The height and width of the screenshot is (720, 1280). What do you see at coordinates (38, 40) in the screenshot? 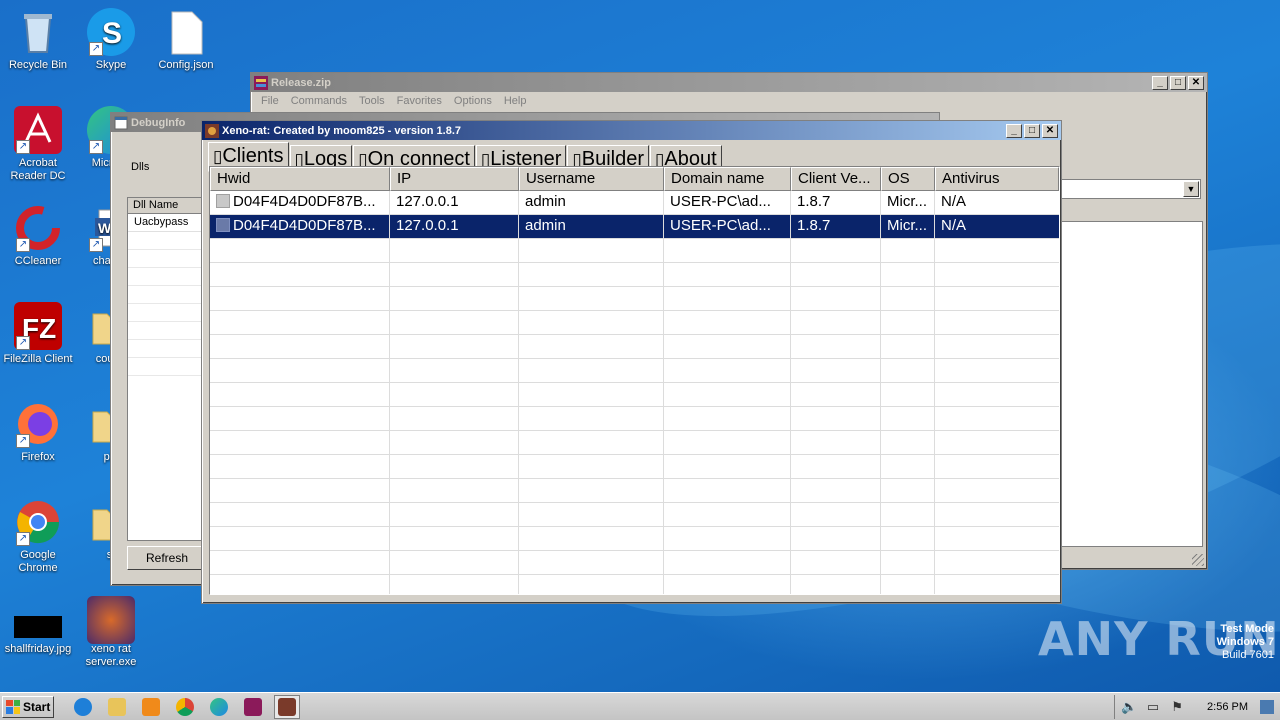
I see `desktop-icon-recycle-bin: Recycle Bin` at bounding box center [38, 40].